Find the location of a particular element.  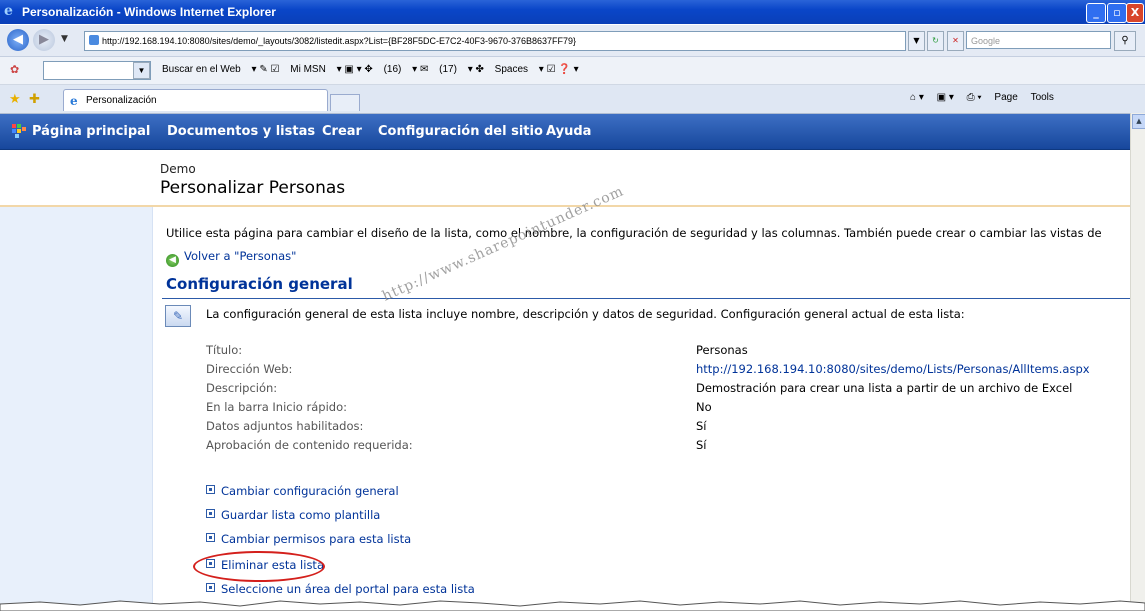

property-label: Dirección Web: is located at coordinates (249, 369).